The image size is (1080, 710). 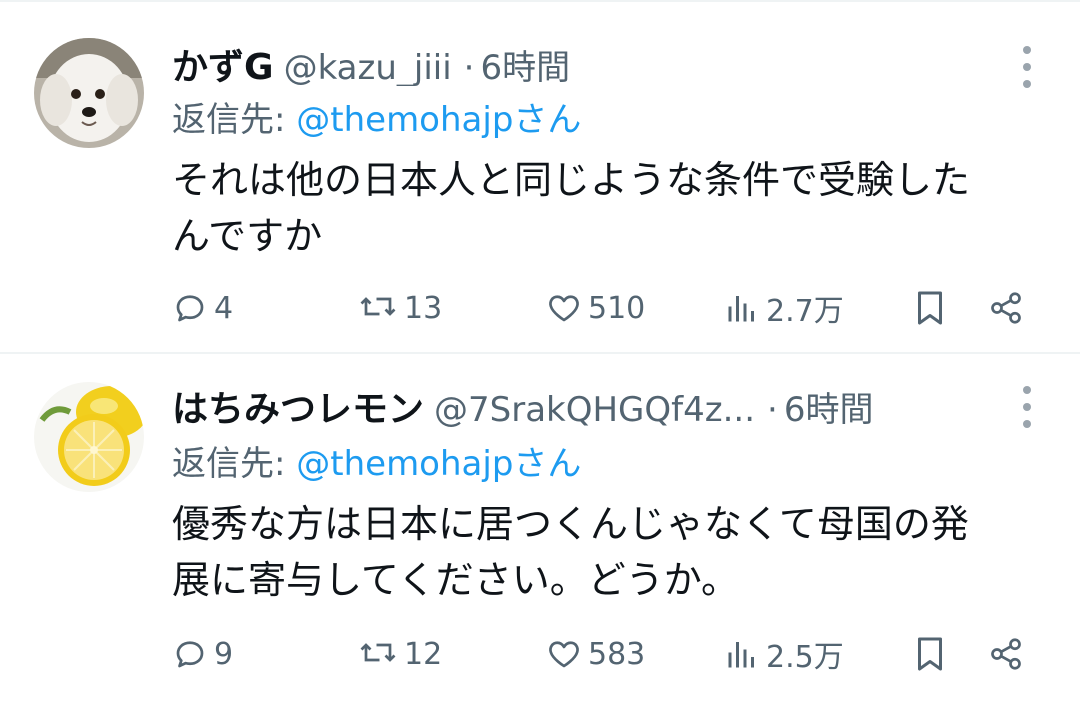 I want to click on like-button: 583, so click(x=595, y=654).